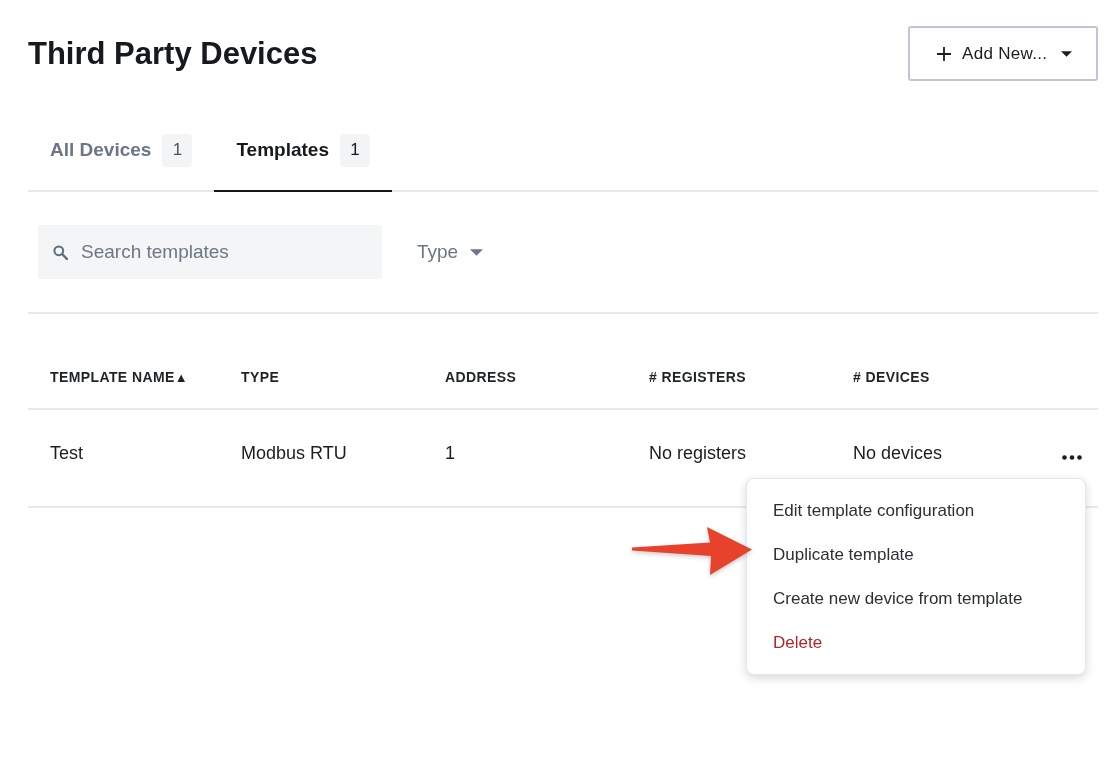 Image resolution: width=1112 pixels, height=768 pixels. Describe the element at coordinates (210, 252) in the screenshot. I see `search-field: Search templates` at that location.